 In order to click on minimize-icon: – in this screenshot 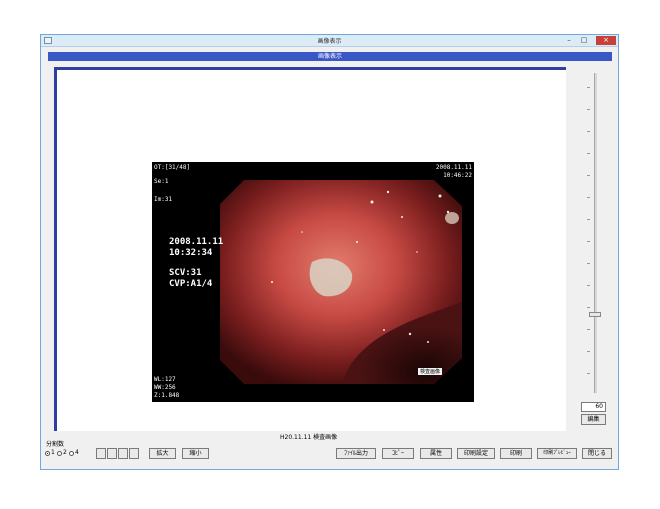, I will do `click(569, 40)`.